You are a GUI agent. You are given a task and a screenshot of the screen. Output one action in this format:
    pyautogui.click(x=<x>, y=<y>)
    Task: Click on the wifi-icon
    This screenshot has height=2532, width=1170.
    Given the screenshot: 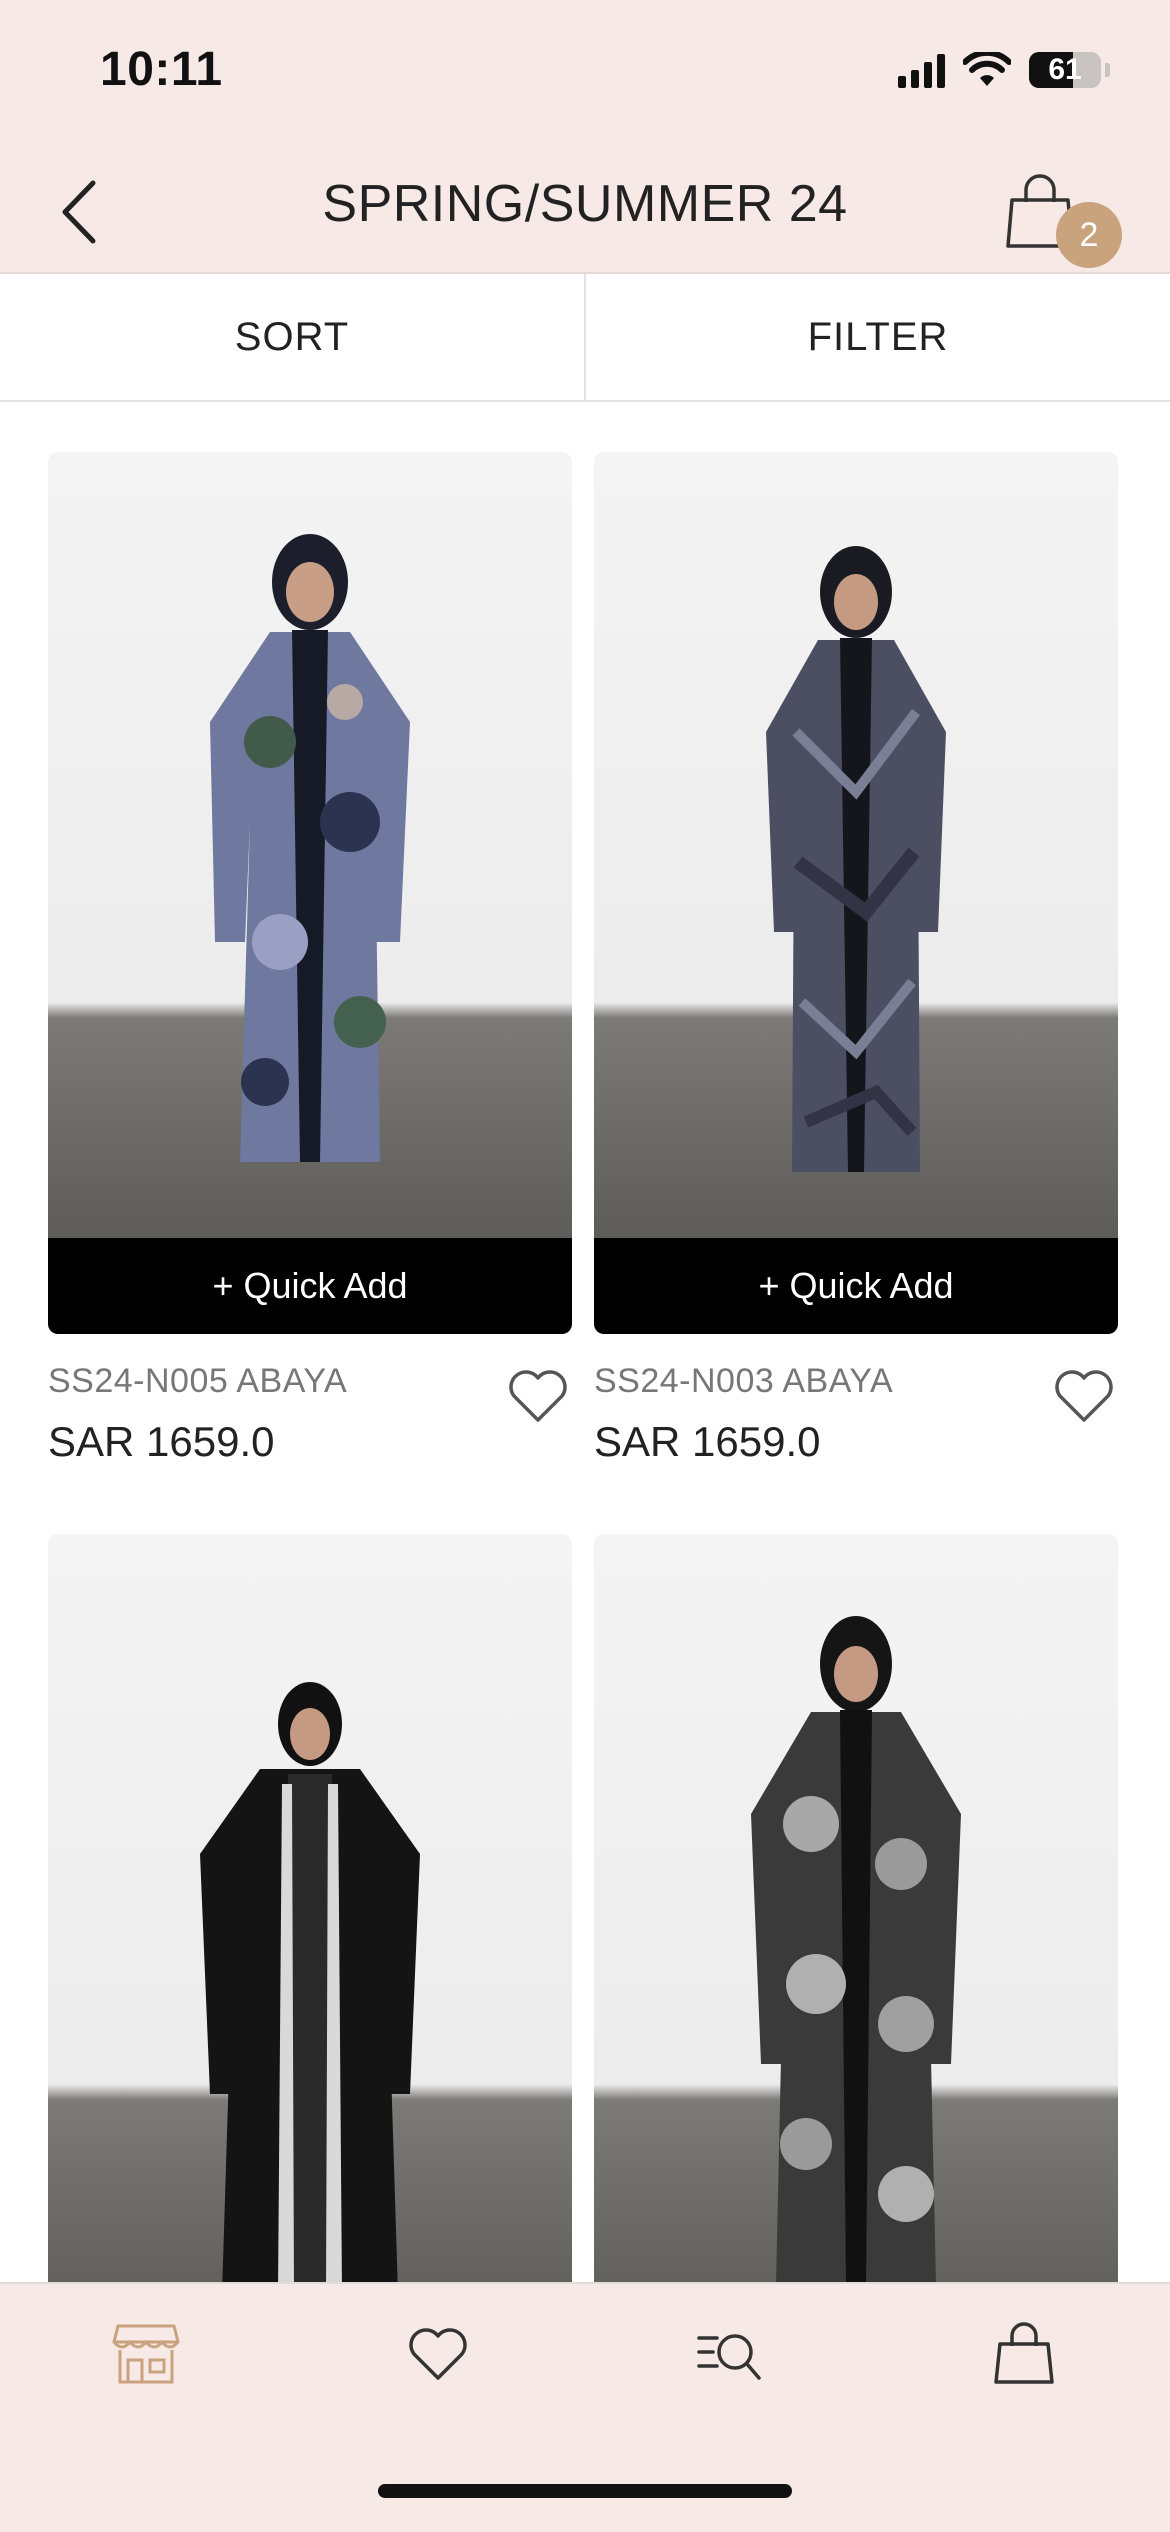 What is the action you would take?
    pyautogui.click(x=987, y=69)
    